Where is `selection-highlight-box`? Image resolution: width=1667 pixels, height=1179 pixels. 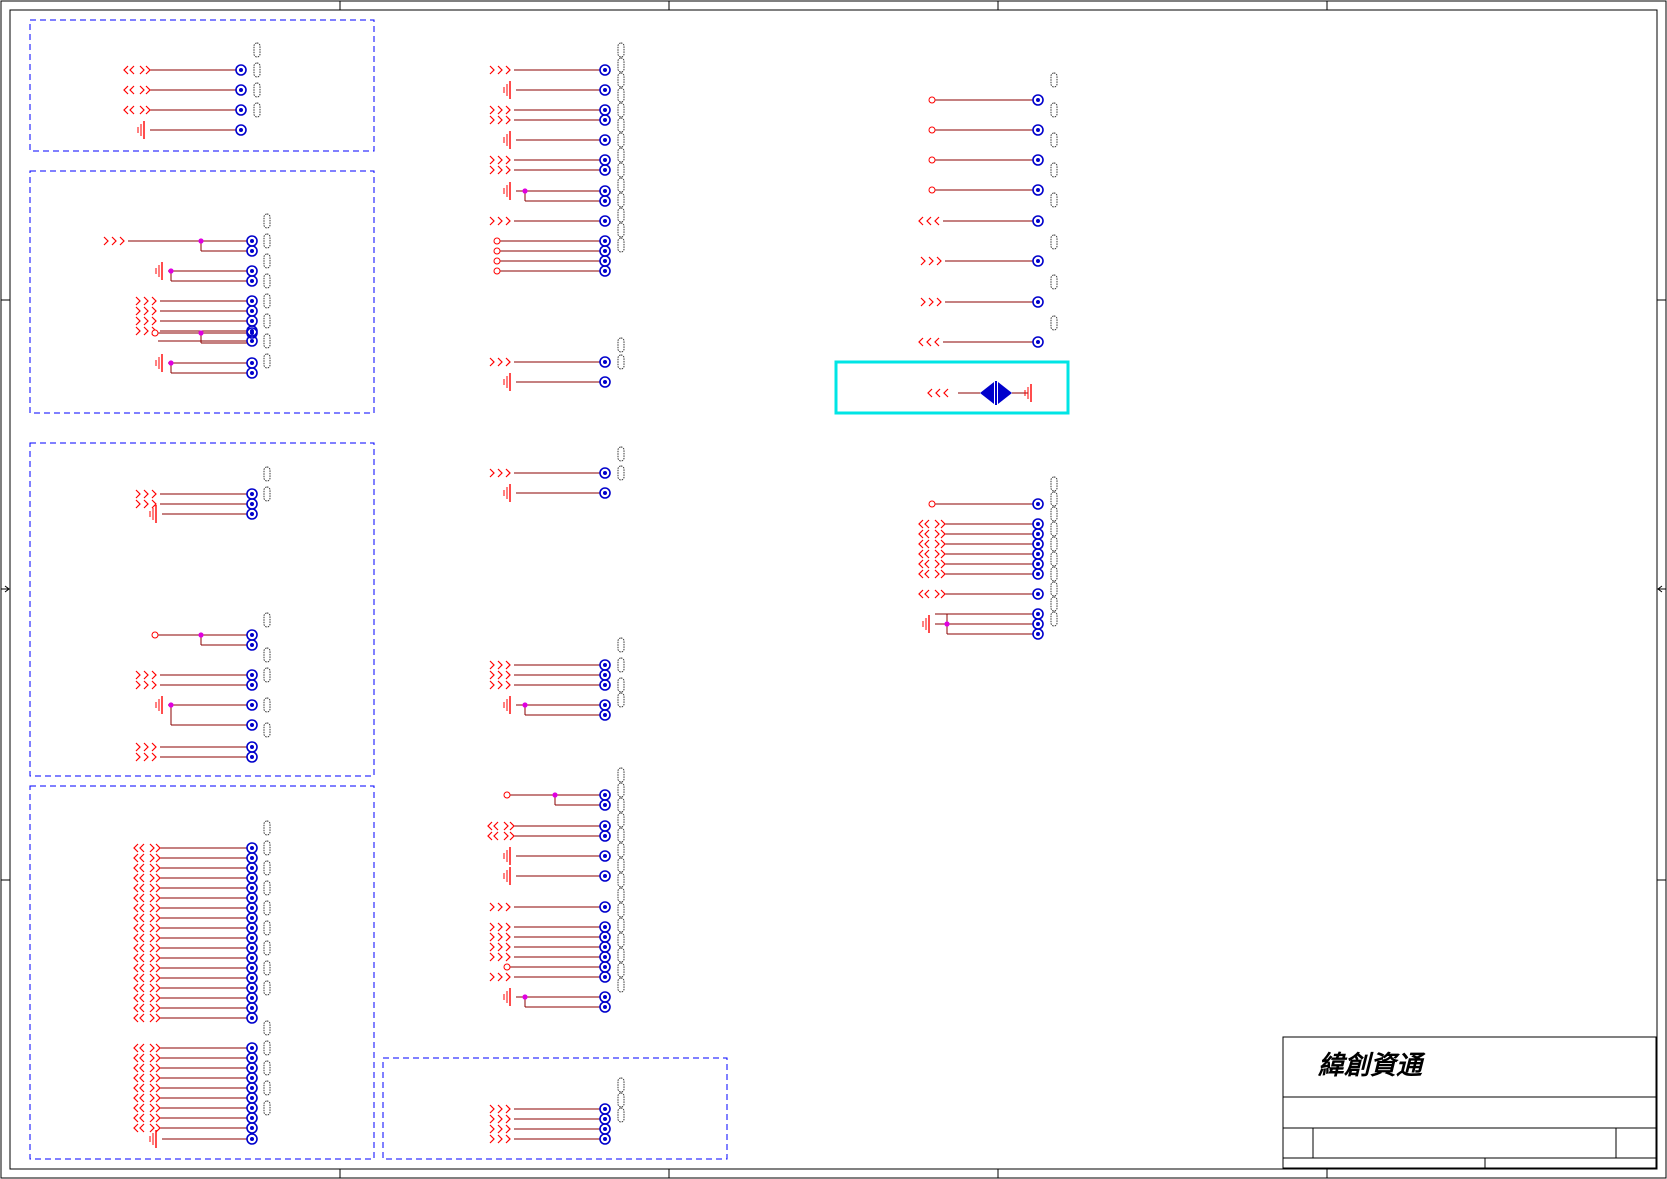
selection-highlight-box is located at coordinates (952, 387).